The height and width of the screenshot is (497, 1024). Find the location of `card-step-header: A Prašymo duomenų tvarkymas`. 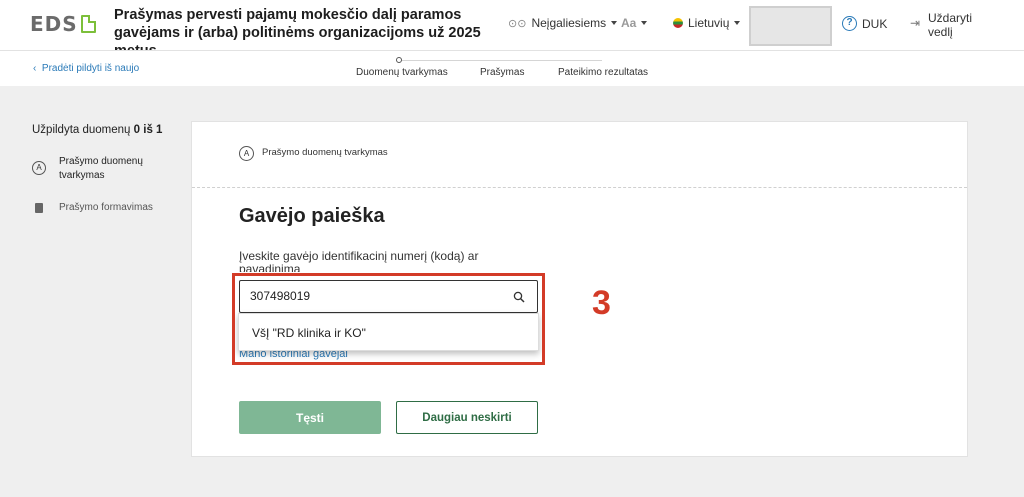

card-step-header: A Prašymo duomenų tvarkymas is located at coordinates (579, 155).